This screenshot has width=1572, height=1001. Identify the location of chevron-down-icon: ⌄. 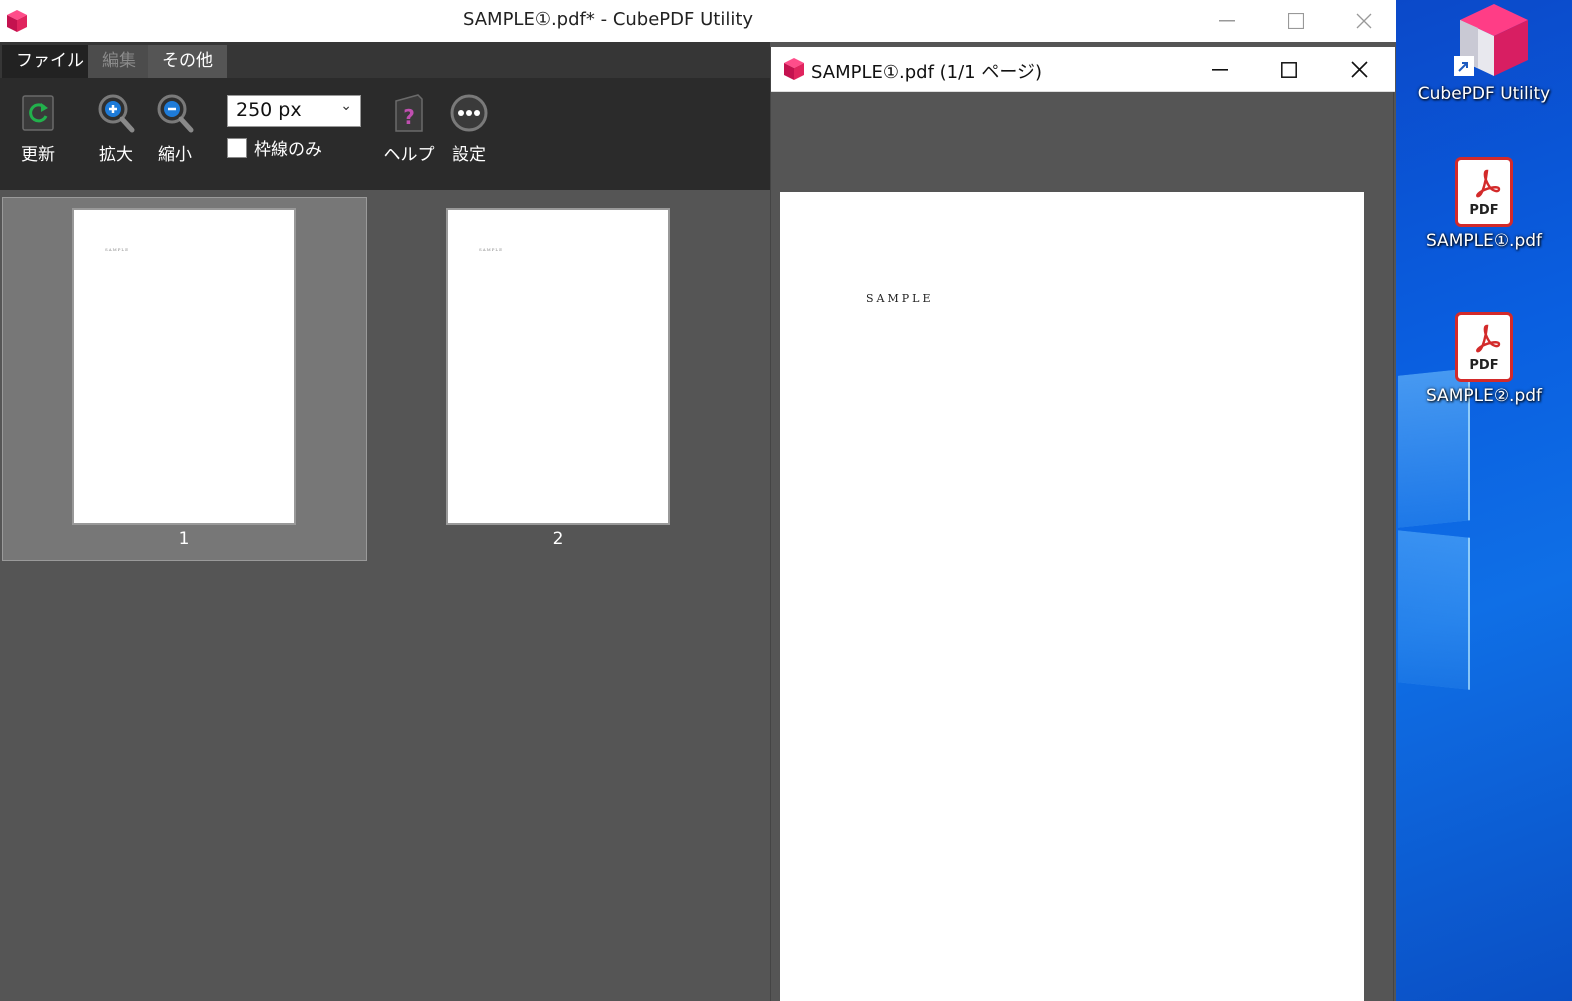
(346, 106).